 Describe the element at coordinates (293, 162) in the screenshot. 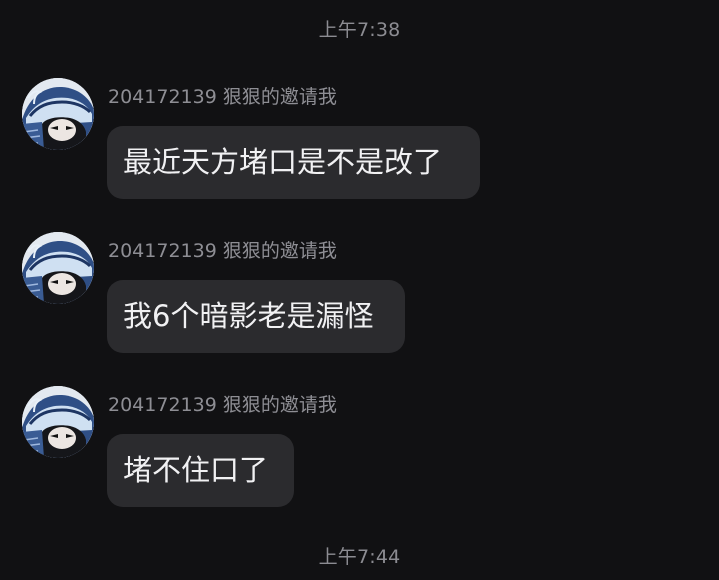

I see `message-bubble: 最近天方堵口是不是改了` at that location.